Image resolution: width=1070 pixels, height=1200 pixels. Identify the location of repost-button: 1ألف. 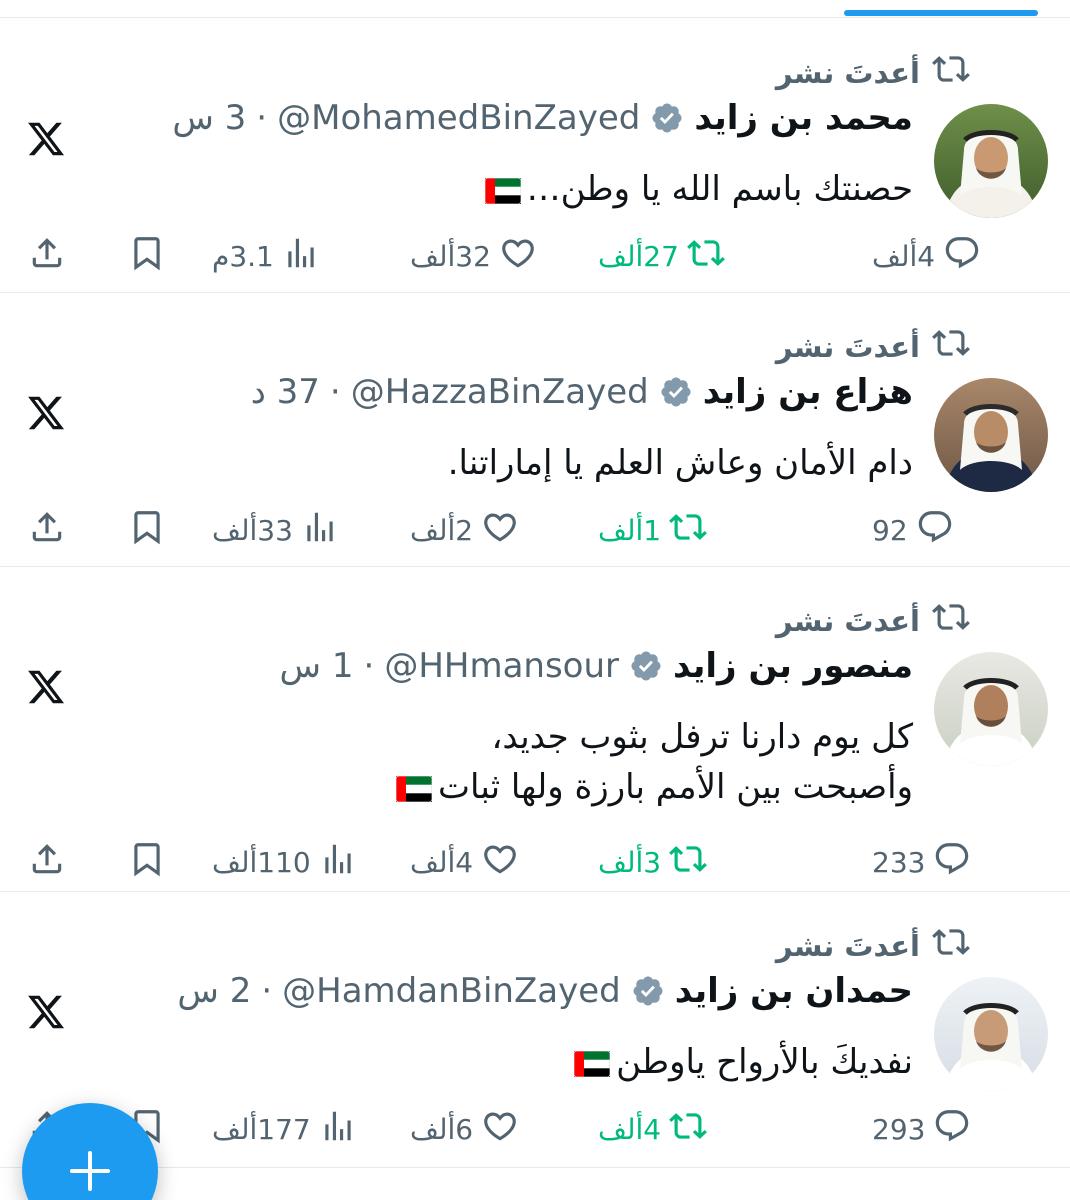
(653, 530).